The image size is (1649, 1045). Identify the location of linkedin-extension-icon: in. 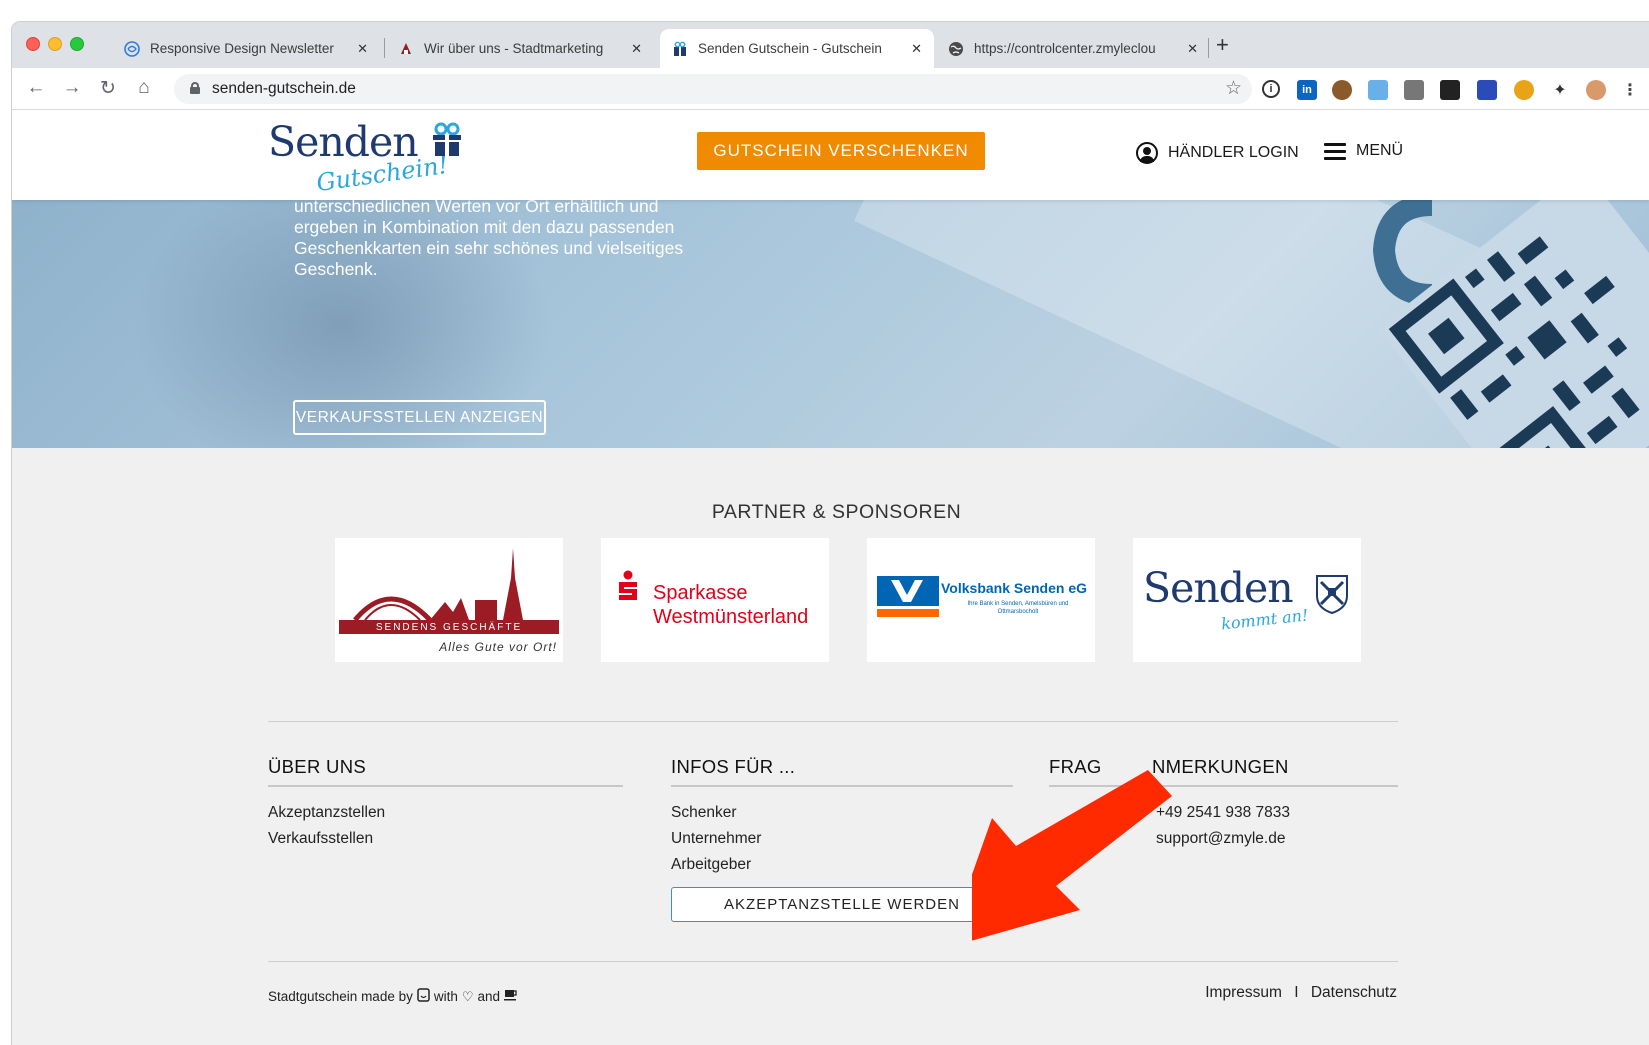
(1307, 90).